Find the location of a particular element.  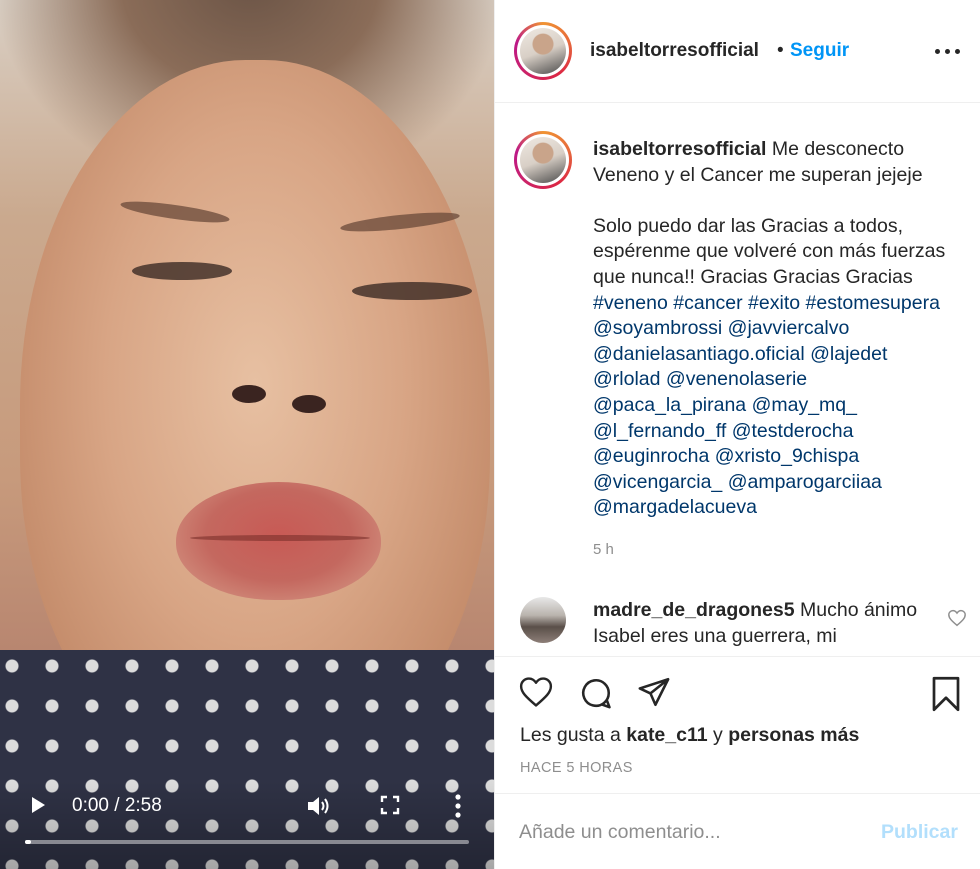

post-header: isabeltorresofficial • Seguir is located at coordinates (737, 51).